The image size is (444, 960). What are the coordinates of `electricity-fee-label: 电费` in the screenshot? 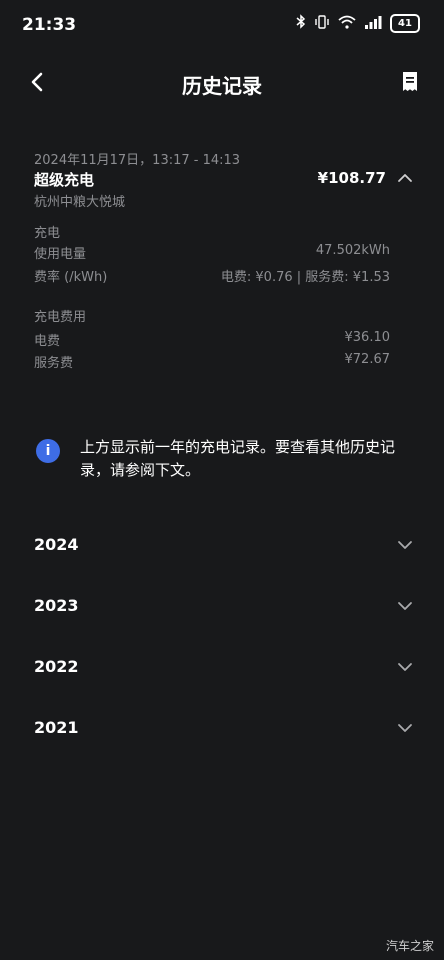 It's located at (47, 341).